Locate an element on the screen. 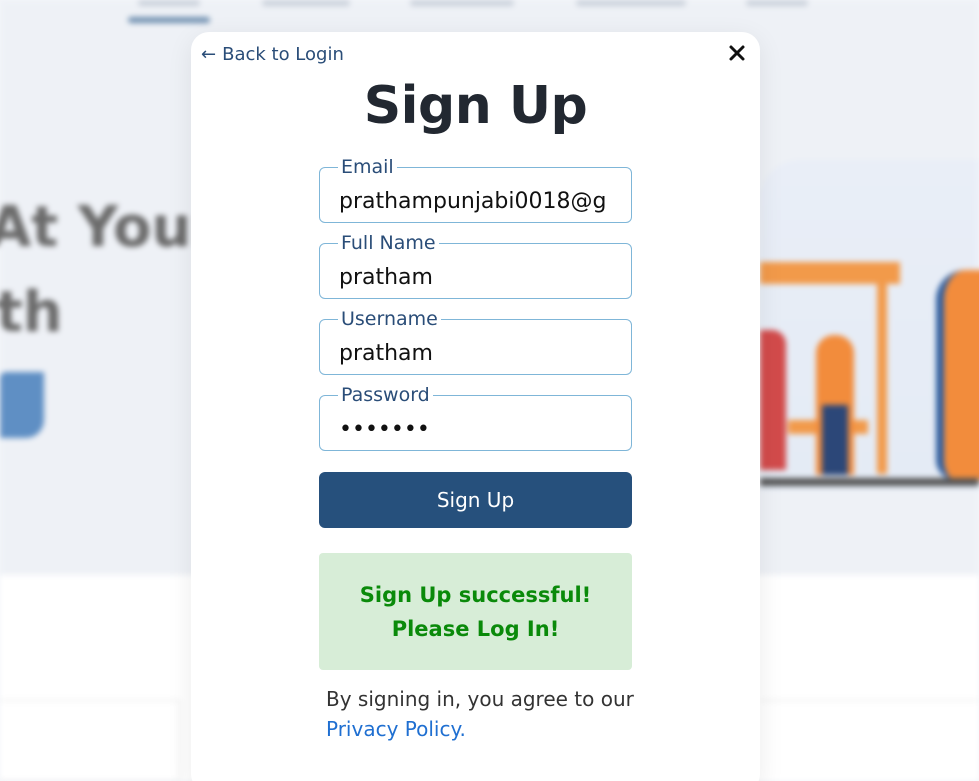  password-field: Password is located at coordinates (475, 417).